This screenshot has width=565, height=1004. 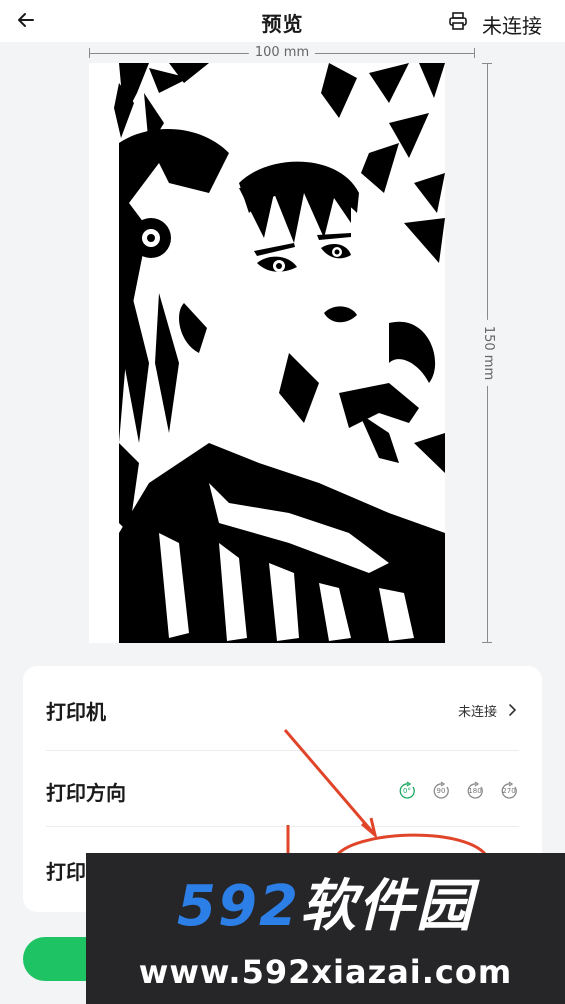 What do you see at coordinates (282, 791) in the screenshot?
I see `orientation-row: 打印方向 0° 90 180 270` at bounding box center [282, 791].